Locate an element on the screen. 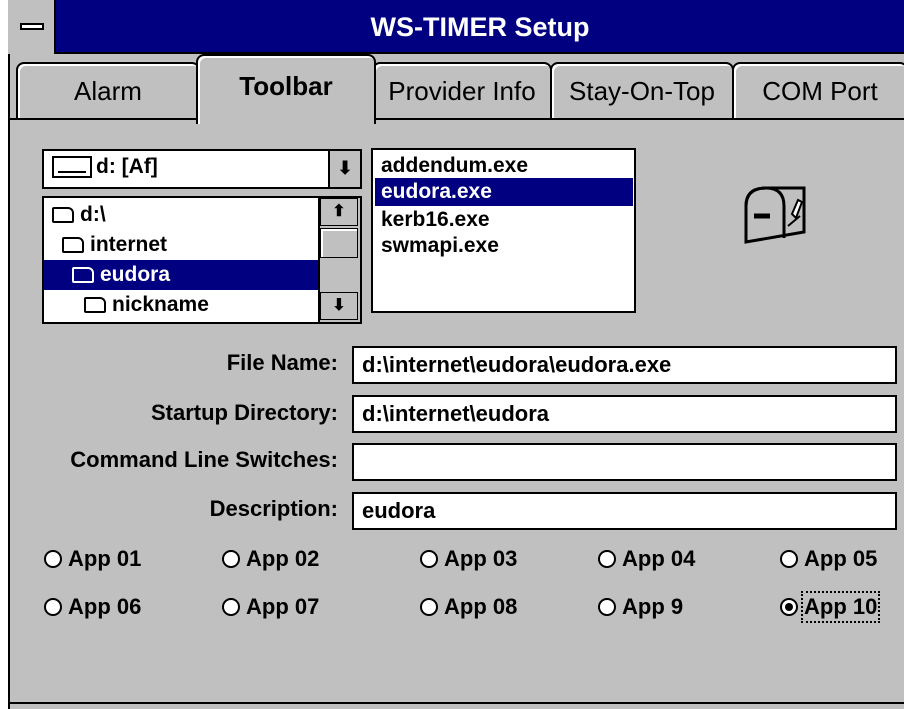 This screenshot has height=709, width=904. description-input: eudora is located at coordinates (624, 511).